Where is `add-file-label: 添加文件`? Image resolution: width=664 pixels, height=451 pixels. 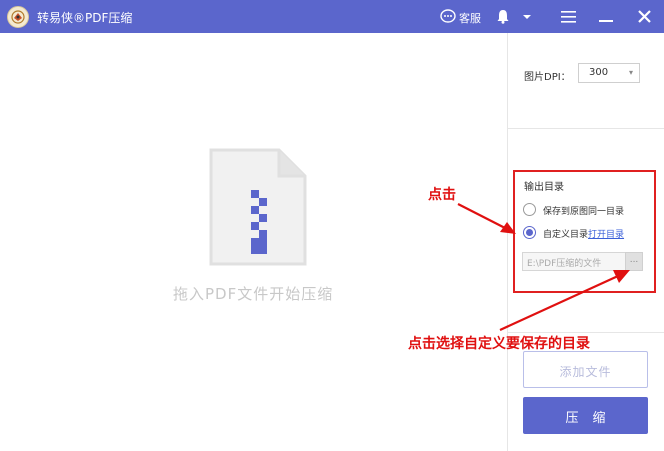
add-file-label: 添加文件 is located at coordinates (585, 372).